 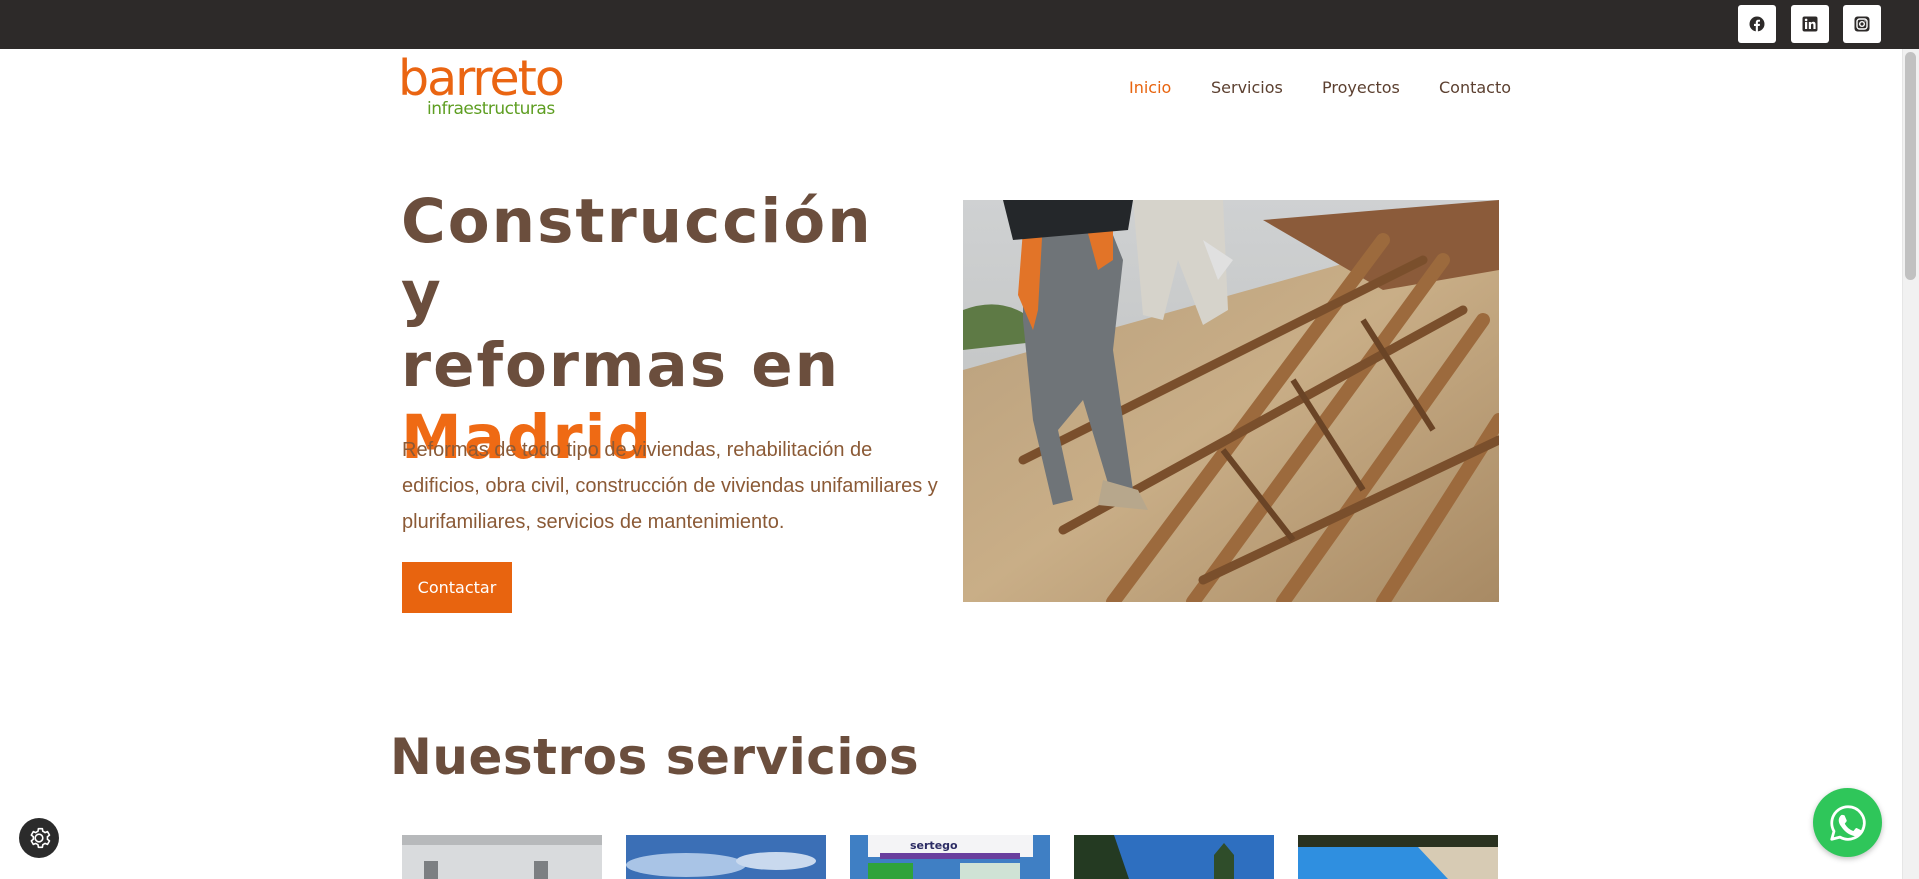 I want to click on contact-button: Contactar, so click(x=457, y=587).